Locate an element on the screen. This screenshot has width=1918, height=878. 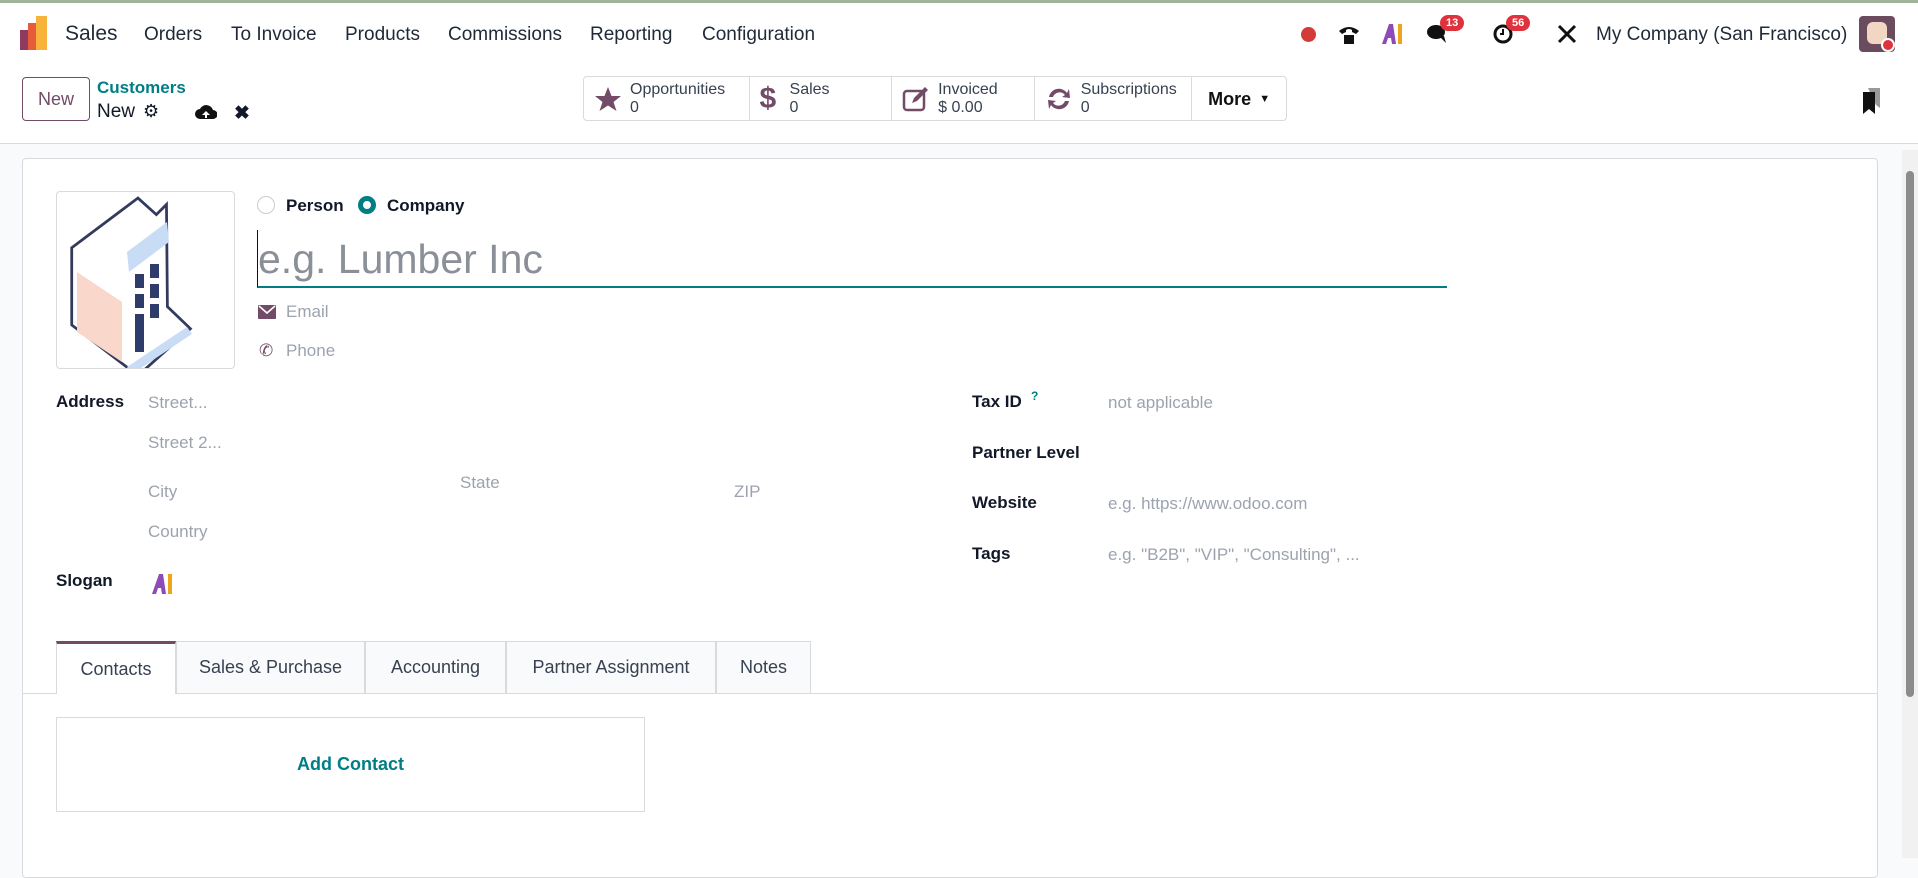
app-name: Sales is located at coordinates (91, 34).